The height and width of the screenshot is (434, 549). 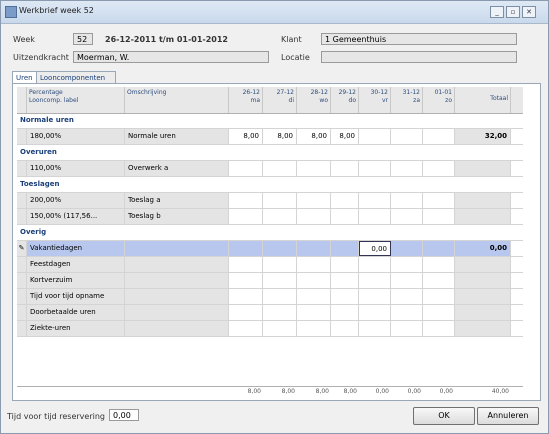 What do you see at coordinates (508, 416) in the screenshot?
I see `cancel-button: Annuleren` at bounding box center [508, 416].